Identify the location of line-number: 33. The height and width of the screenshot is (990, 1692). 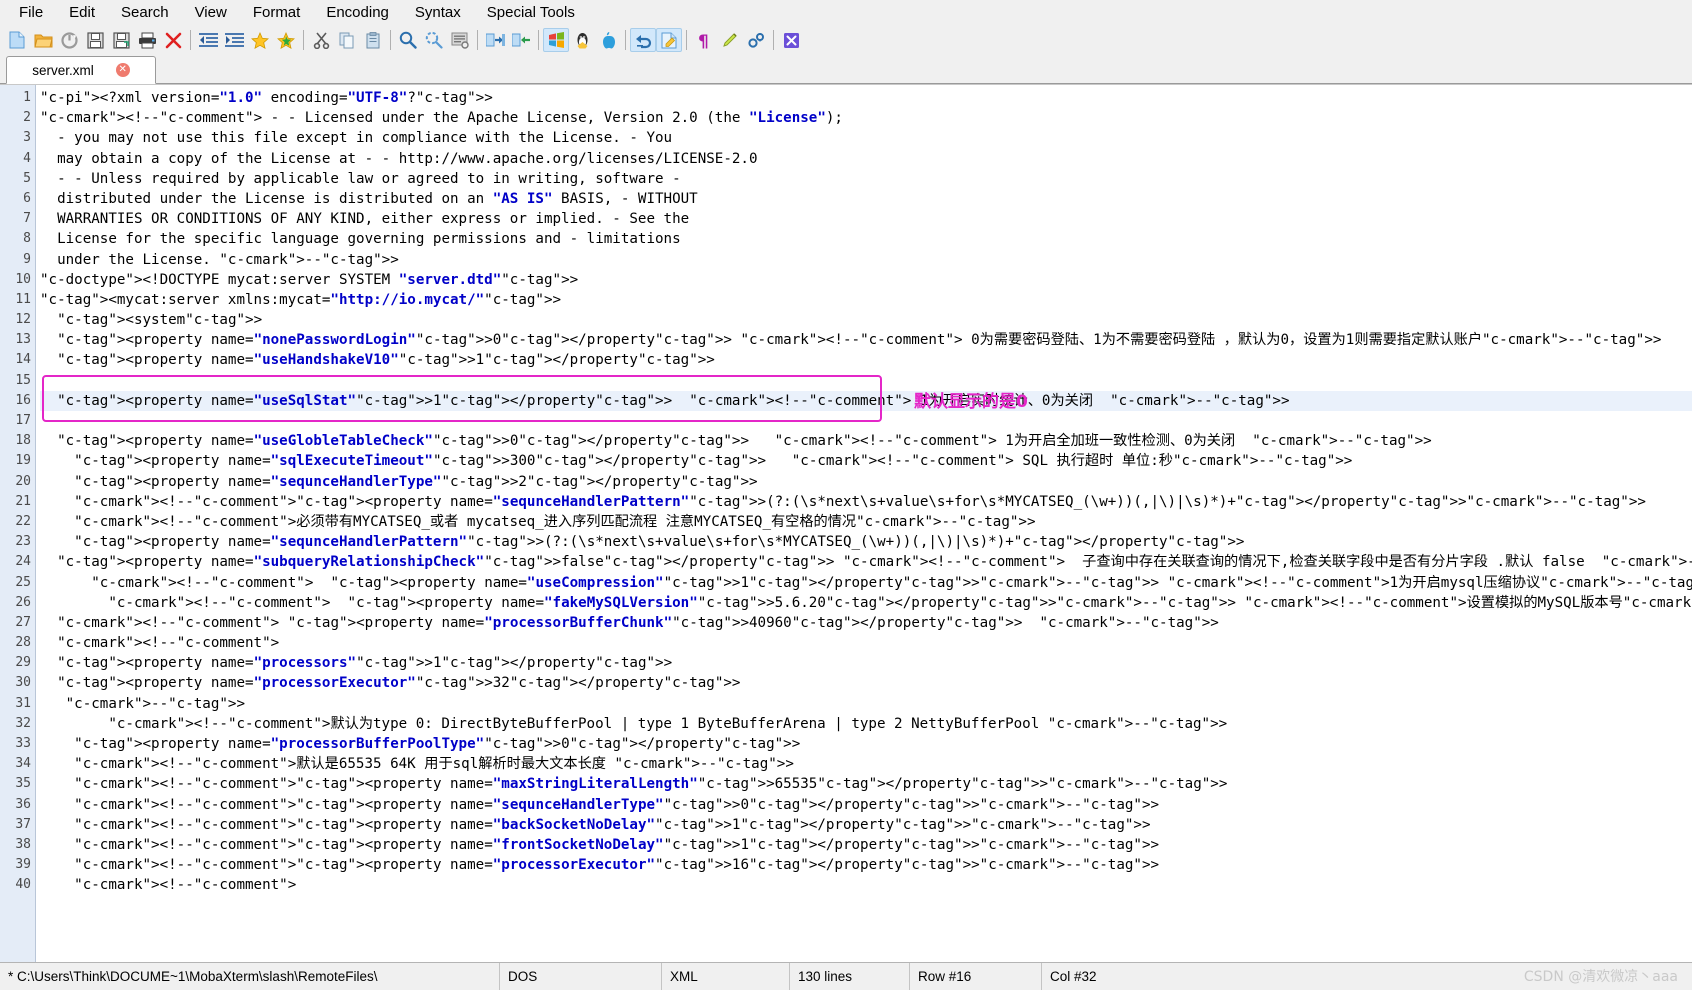
(23, 743).